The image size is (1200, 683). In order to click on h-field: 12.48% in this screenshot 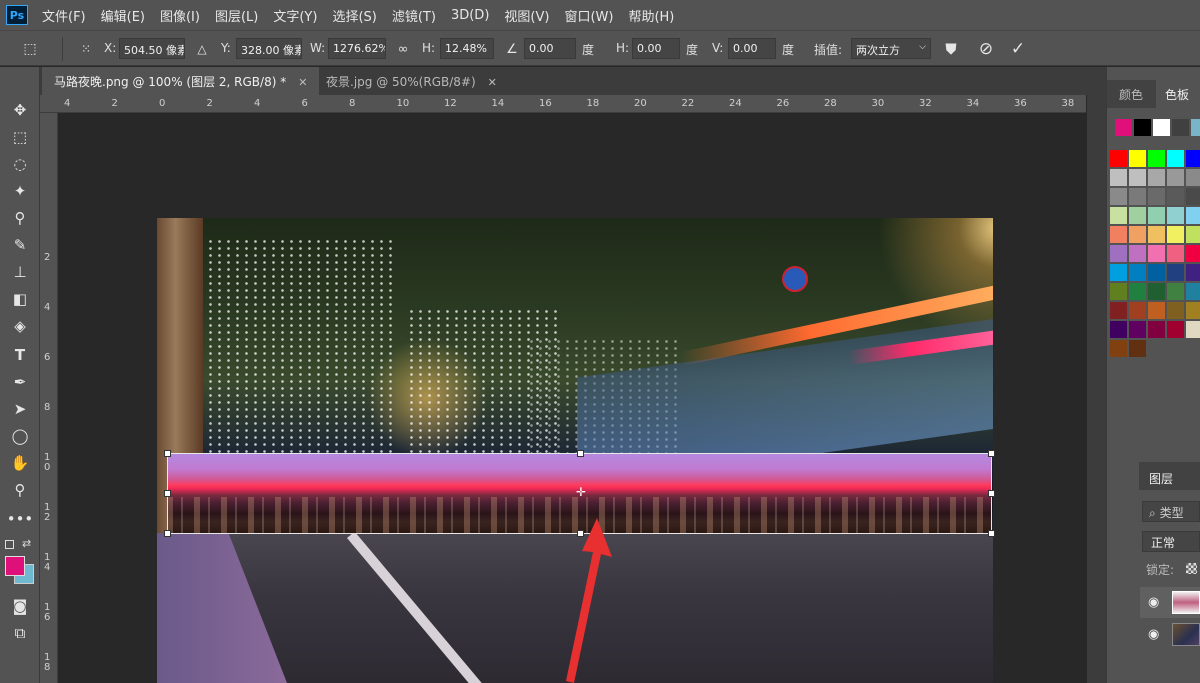, I will do `click(467, 48)`.